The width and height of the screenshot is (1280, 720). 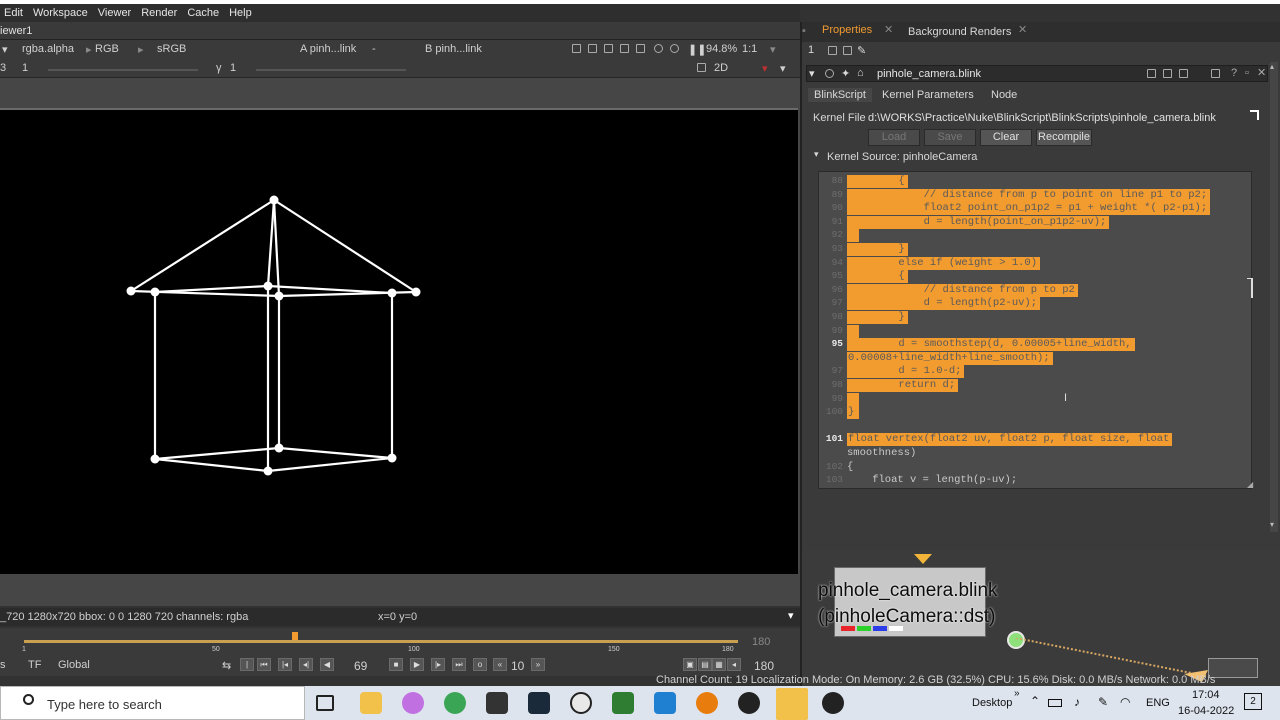 I want to click on node-color-icon, so click(x=829, y=73).